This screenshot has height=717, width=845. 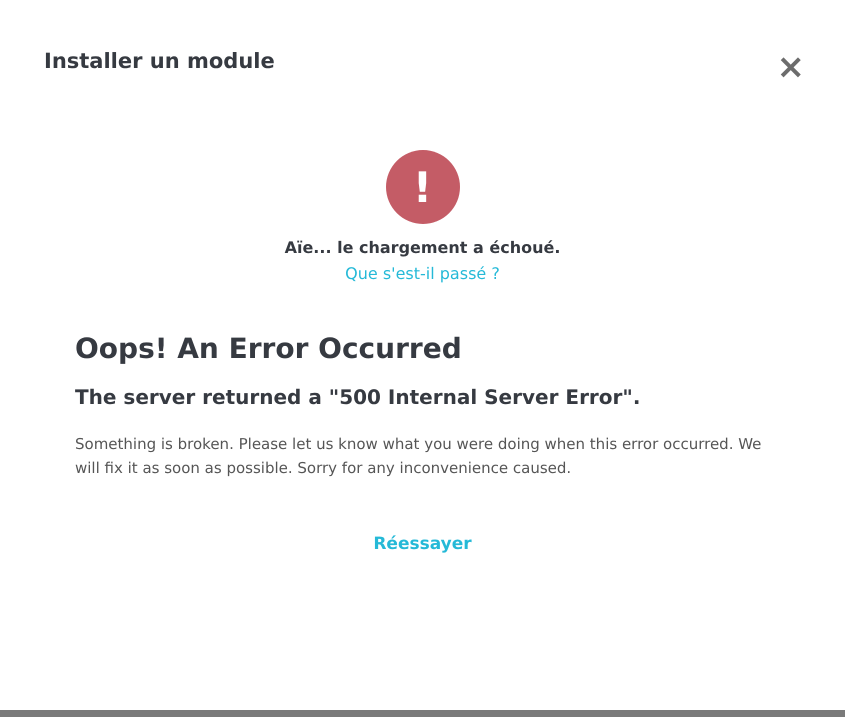 I want to click on retry-button: Réessayer, so click(x=422, y=545).